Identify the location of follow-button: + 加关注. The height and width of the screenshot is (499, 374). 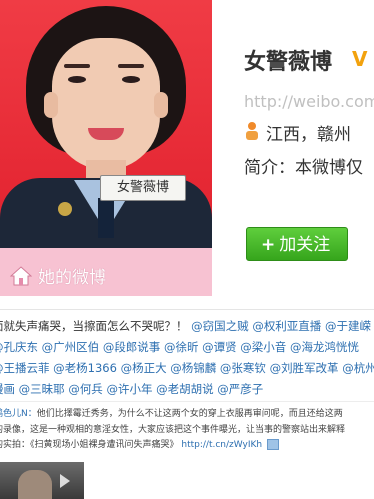
(297, 244).